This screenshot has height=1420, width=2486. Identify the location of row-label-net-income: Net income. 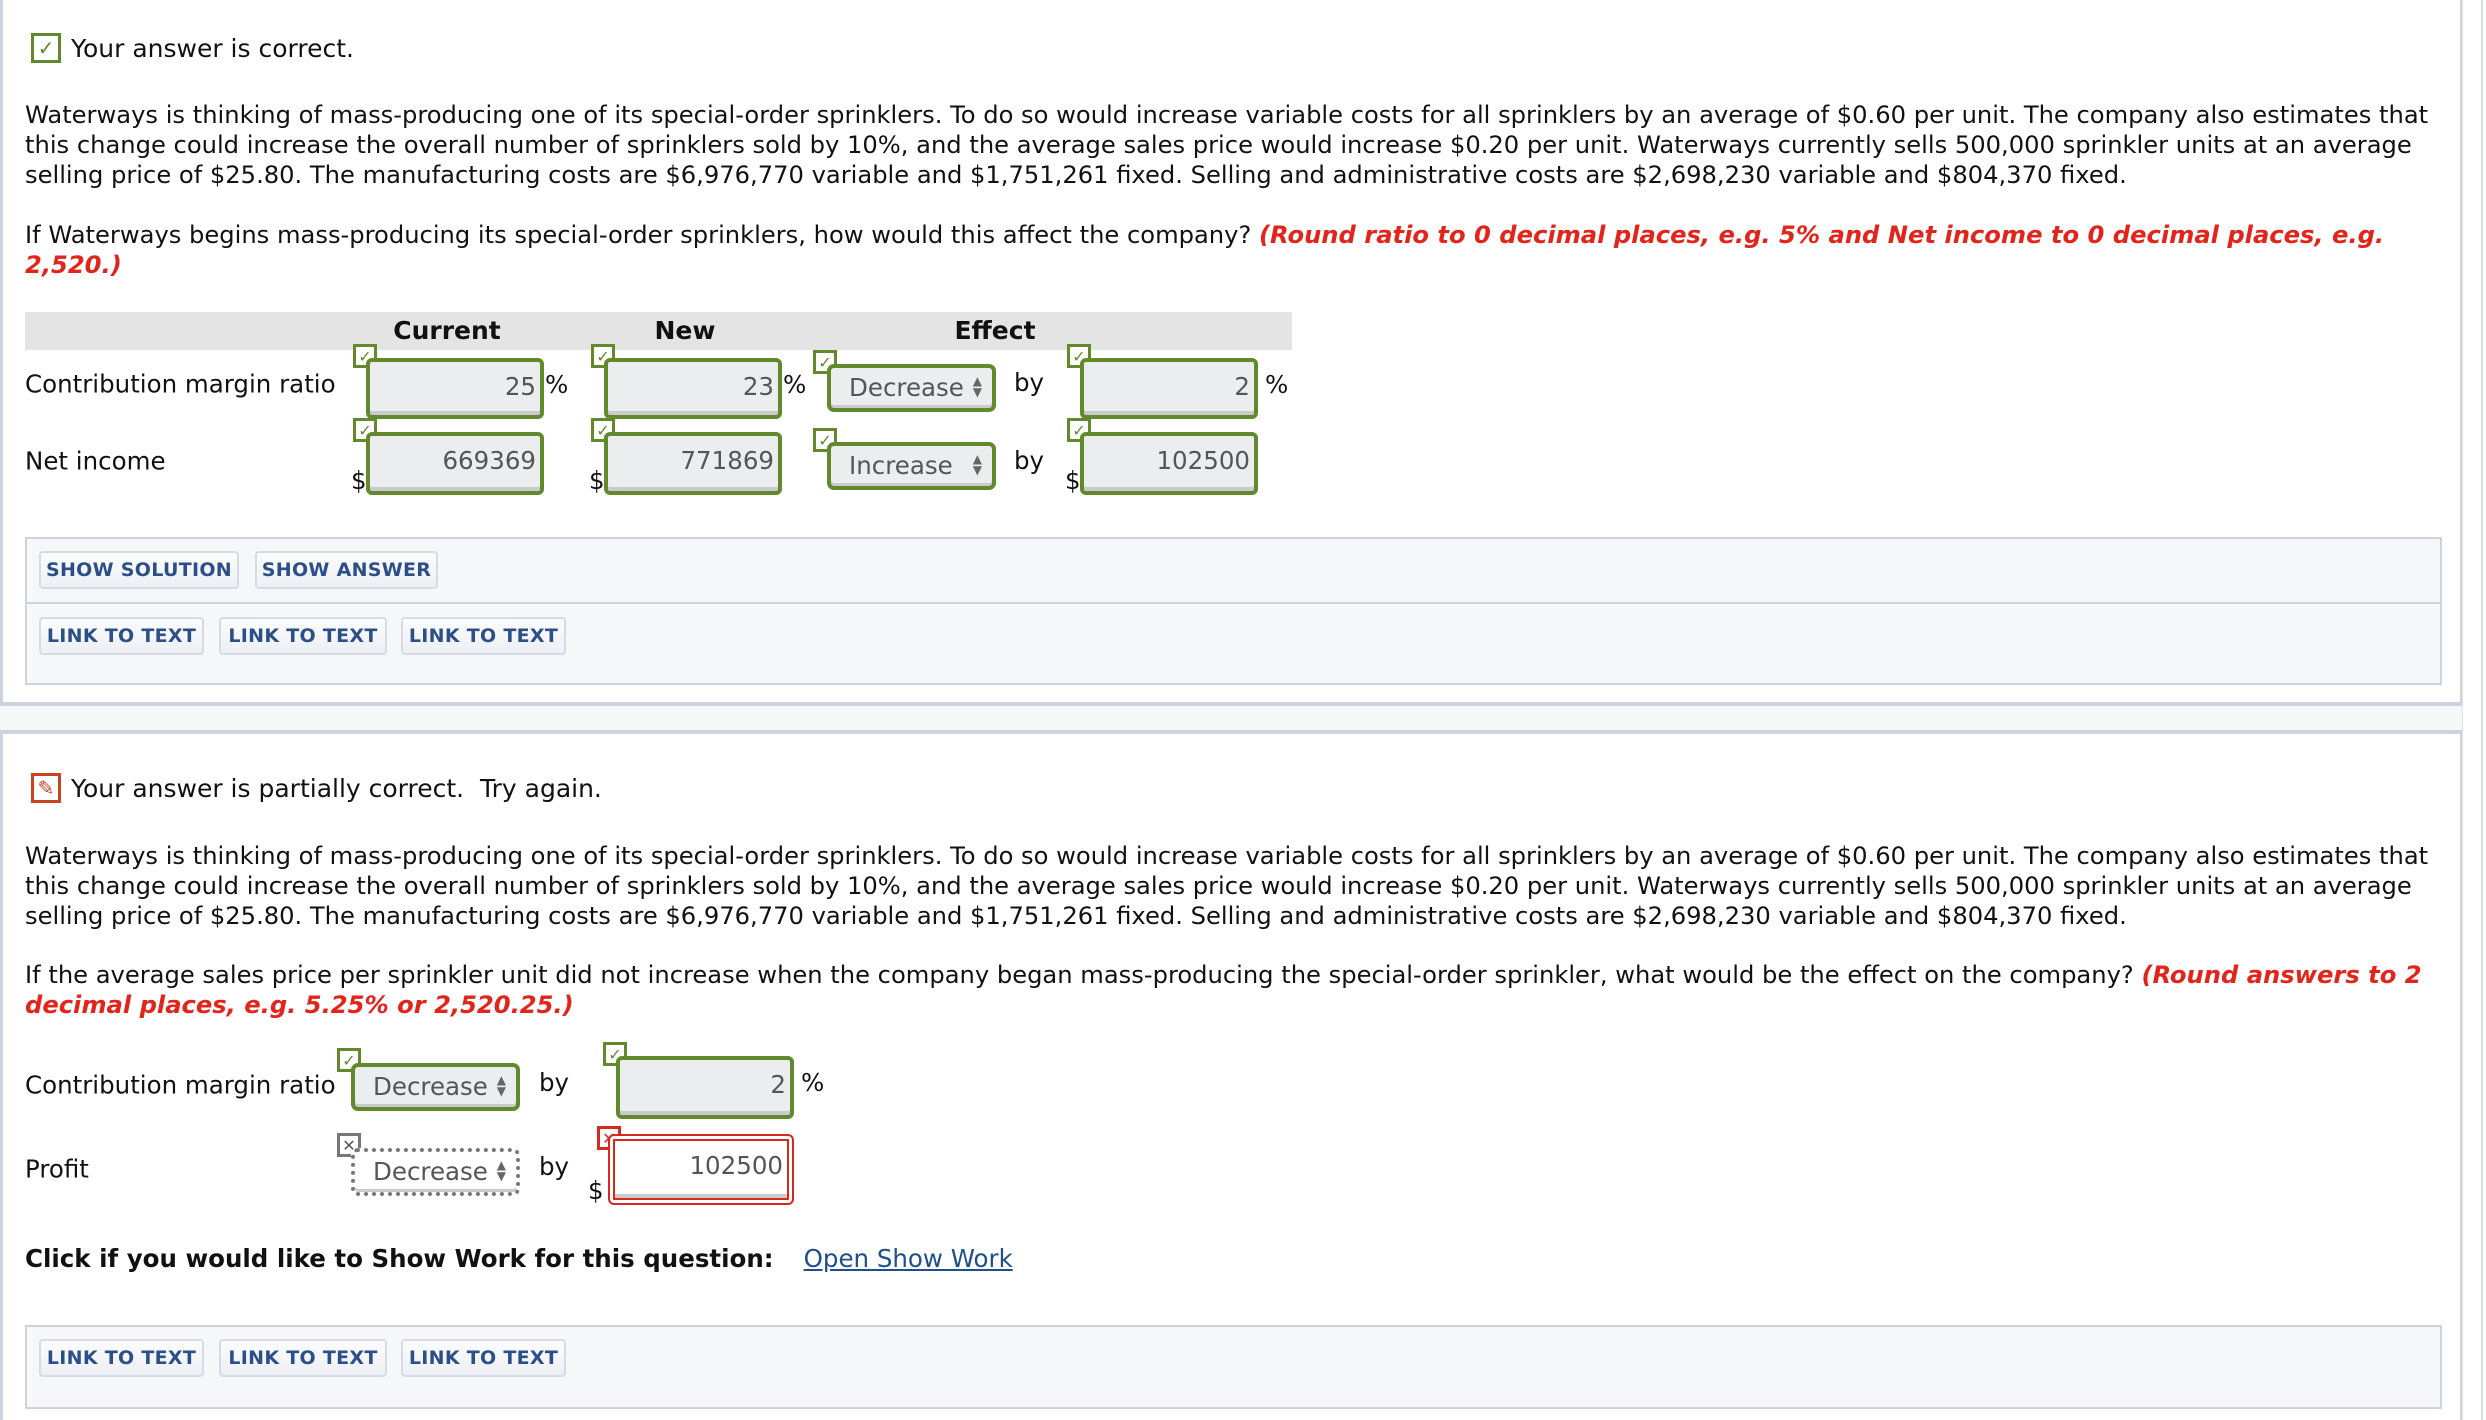
(95, 461).